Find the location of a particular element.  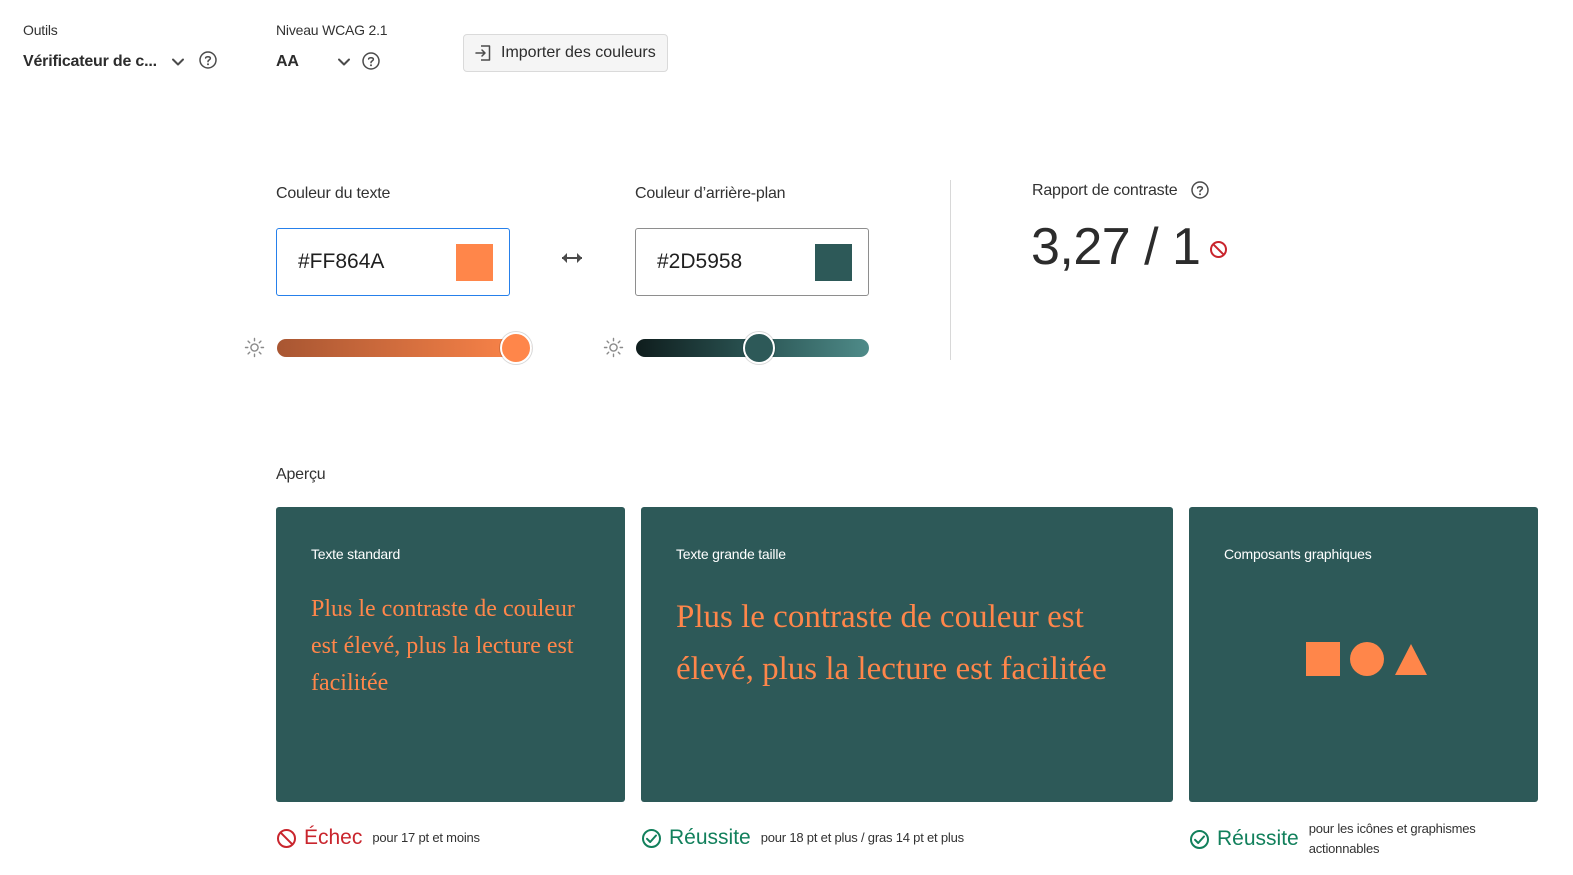

text-brightness-track is located at coordinates (404, 348).